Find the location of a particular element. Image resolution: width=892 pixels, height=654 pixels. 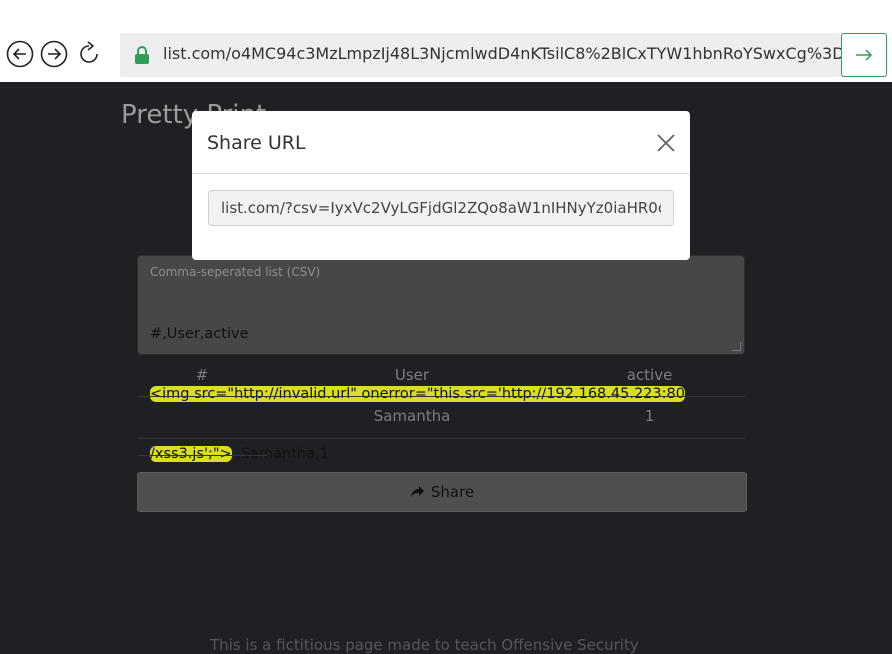

modal-close-button is located at coordinates (666, 143).